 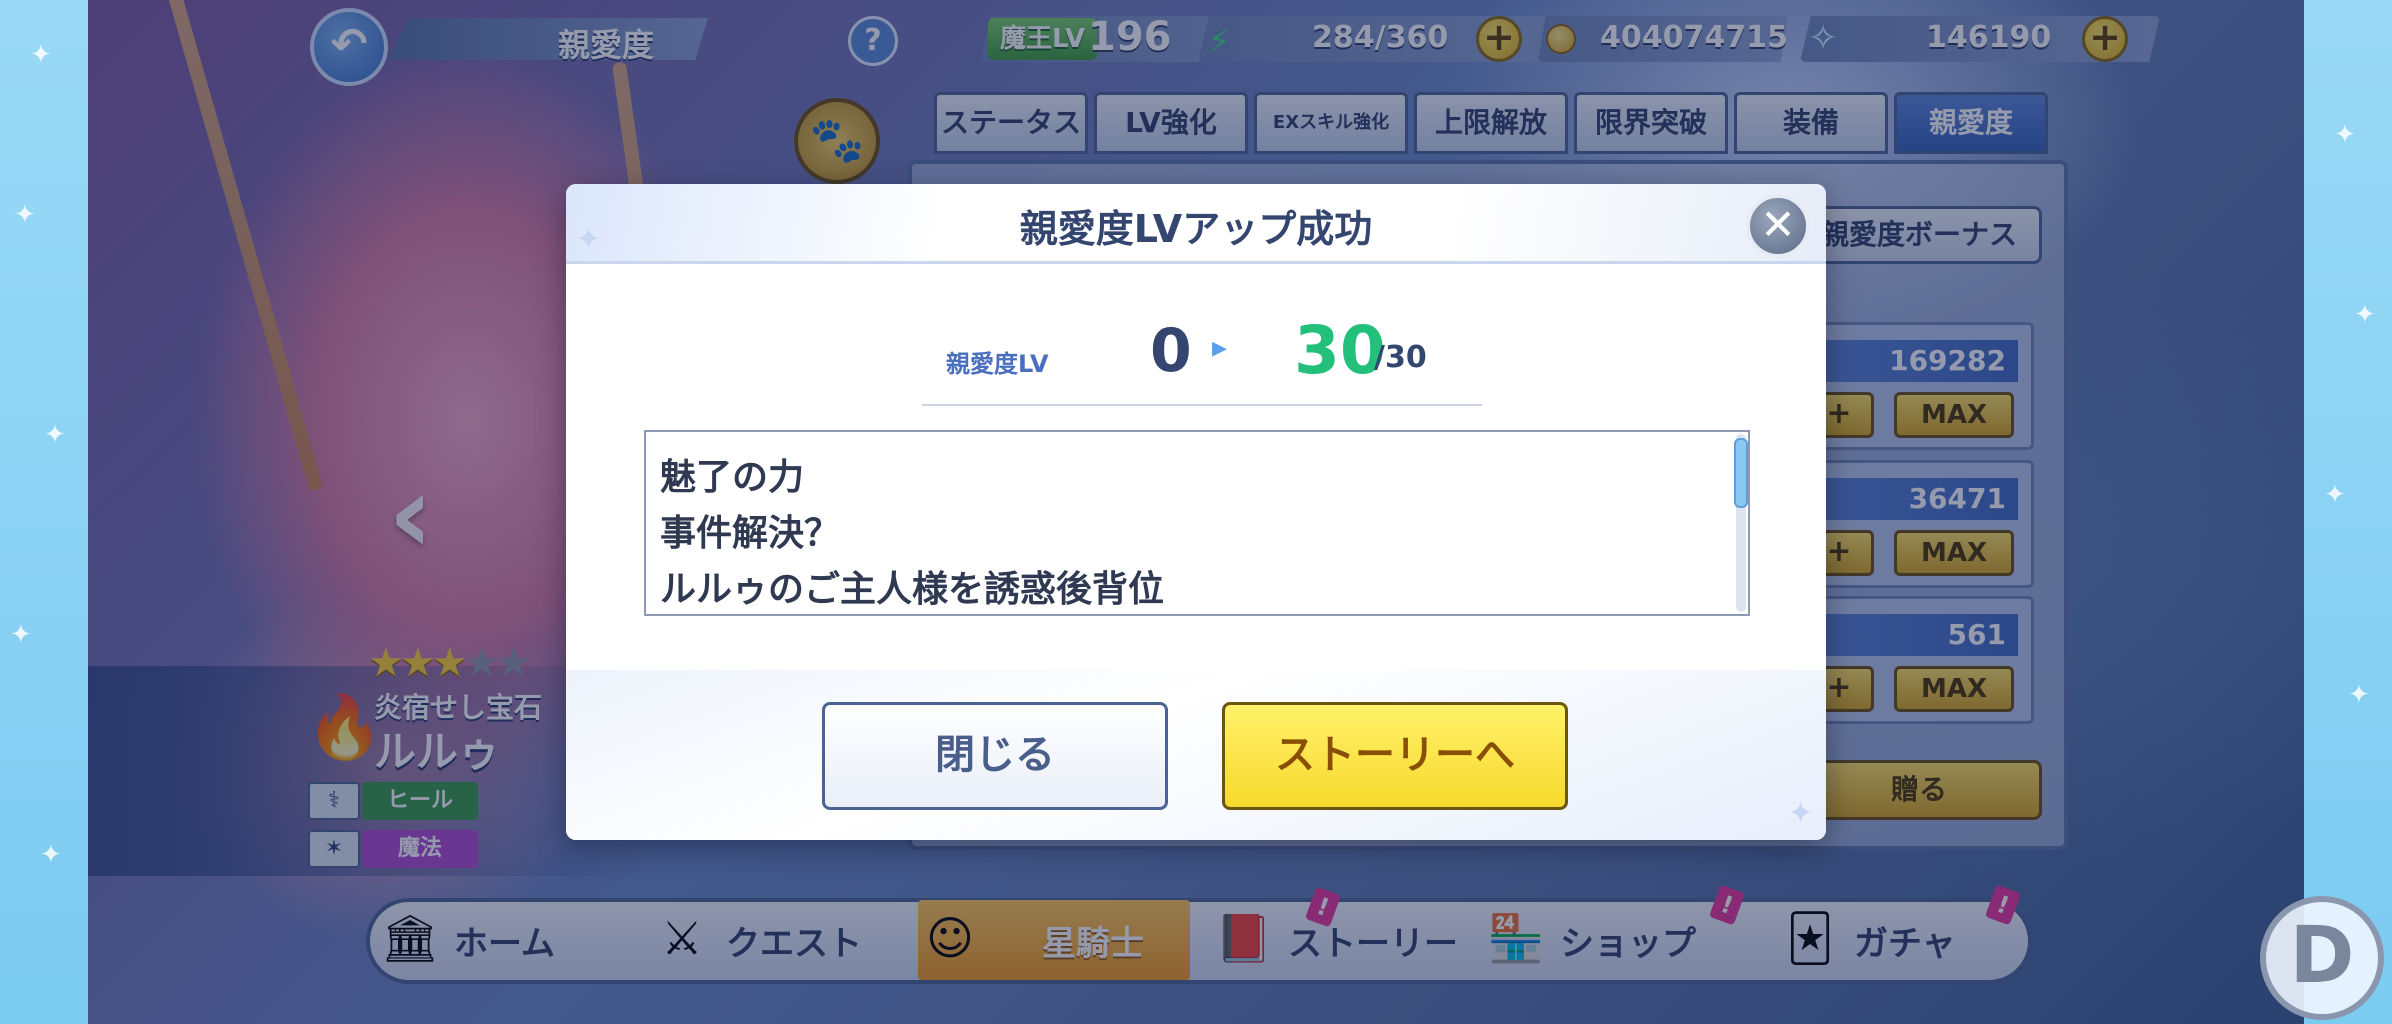 I want to click on affection-level-label: 親愛度LV, so click(x=997, y=364).